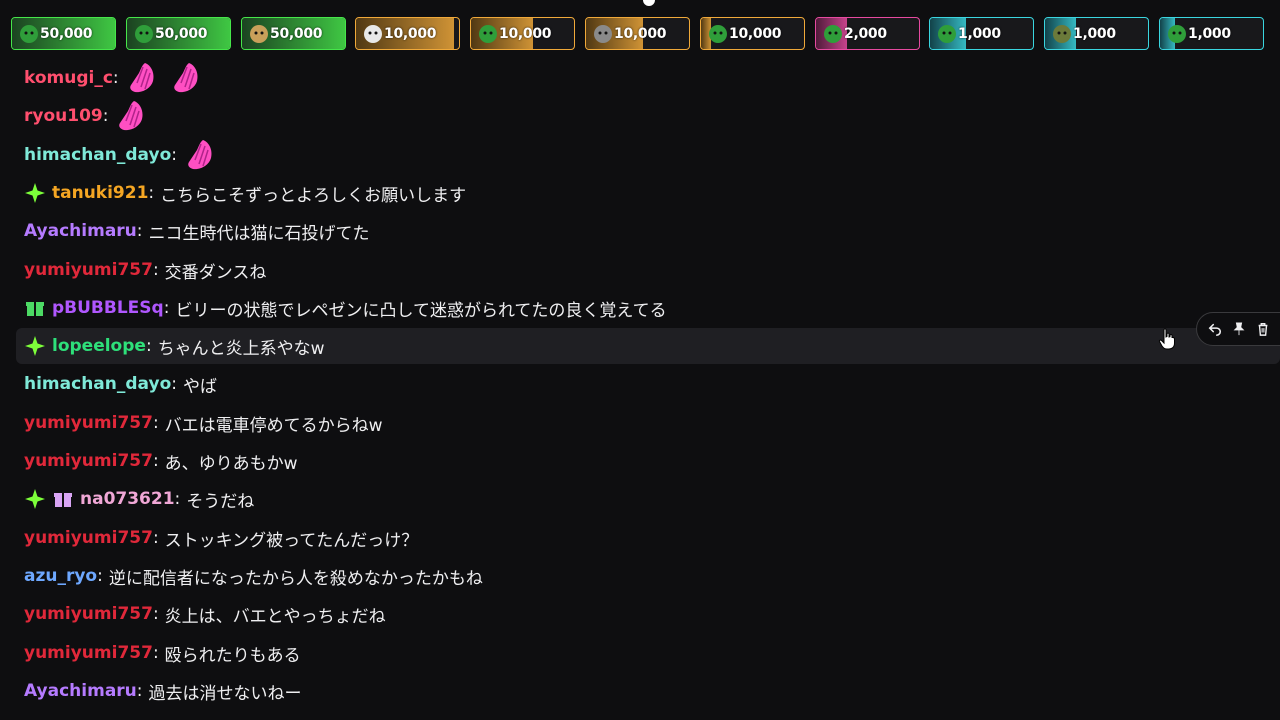 Image resolution: width=1280 pixels, height=720 pixels. What do you see at coordinates (603, 34) in the screenshot?
I see `gray-character-icon` at bounding box center [603, 34].